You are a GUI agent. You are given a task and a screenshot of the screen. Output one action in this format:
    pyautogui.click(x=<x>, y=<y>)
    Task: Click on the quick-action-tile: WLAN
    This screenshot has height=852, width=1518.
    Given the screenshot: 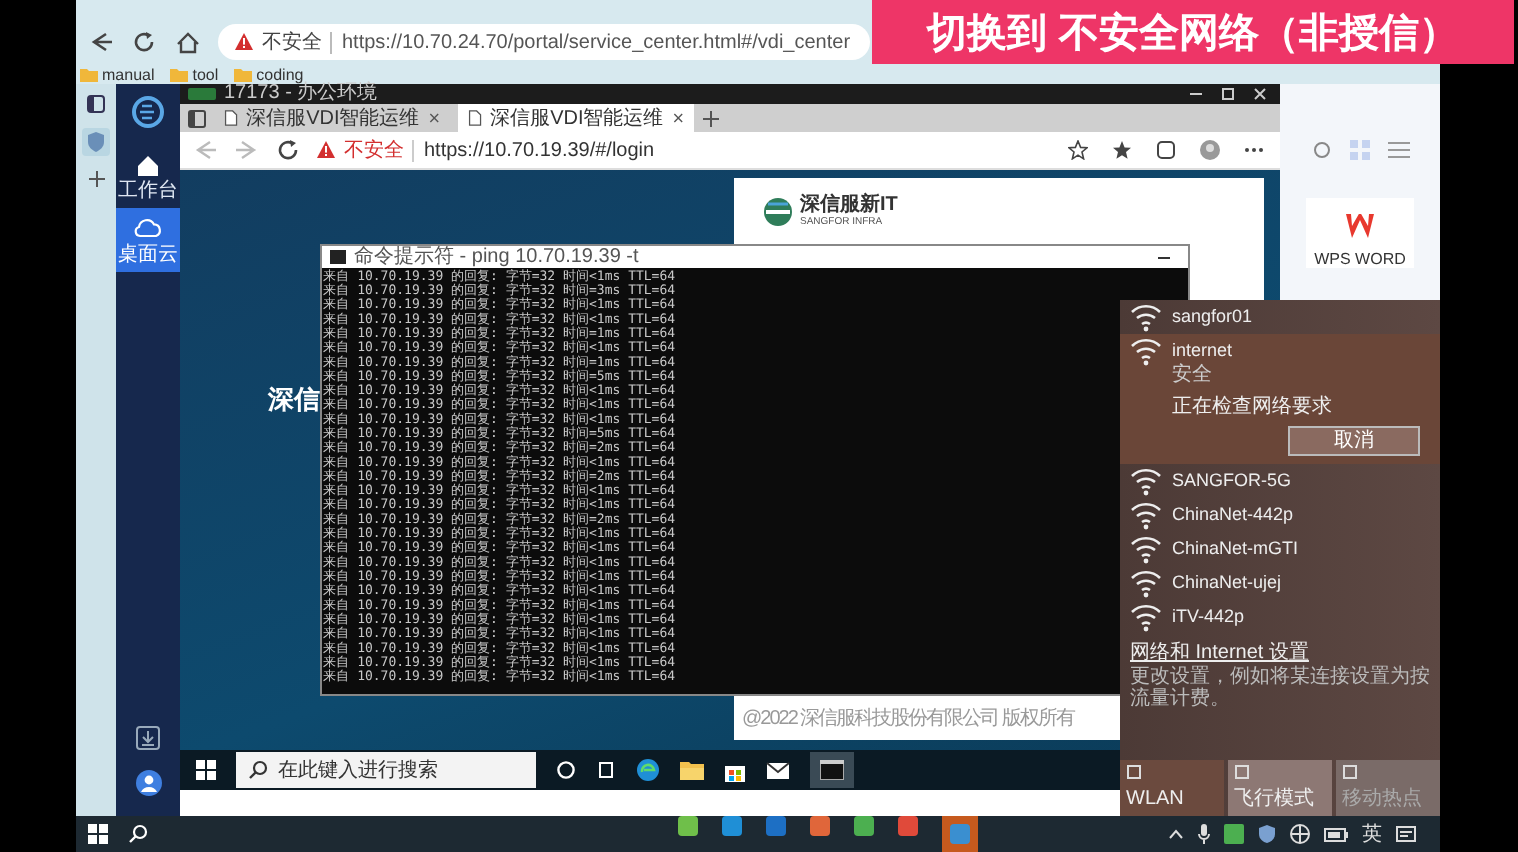 What is the action you would take?
    pyautogui.click(x=1172, y=788)
    